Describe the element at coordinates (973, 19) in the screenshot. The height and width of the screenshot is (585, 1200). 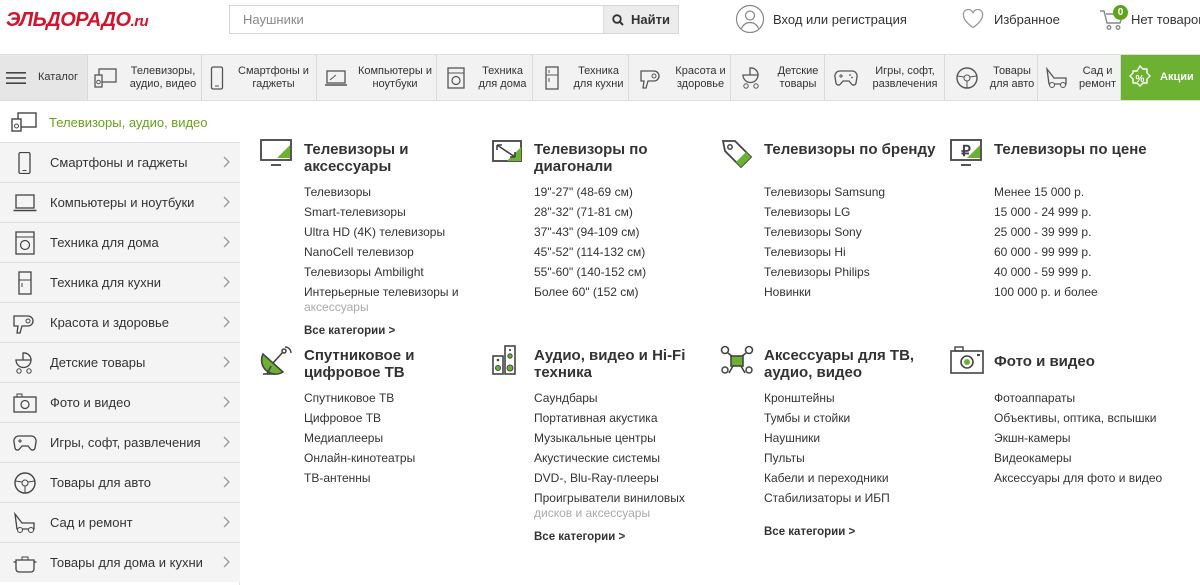
I see `heart-icon` at that location.